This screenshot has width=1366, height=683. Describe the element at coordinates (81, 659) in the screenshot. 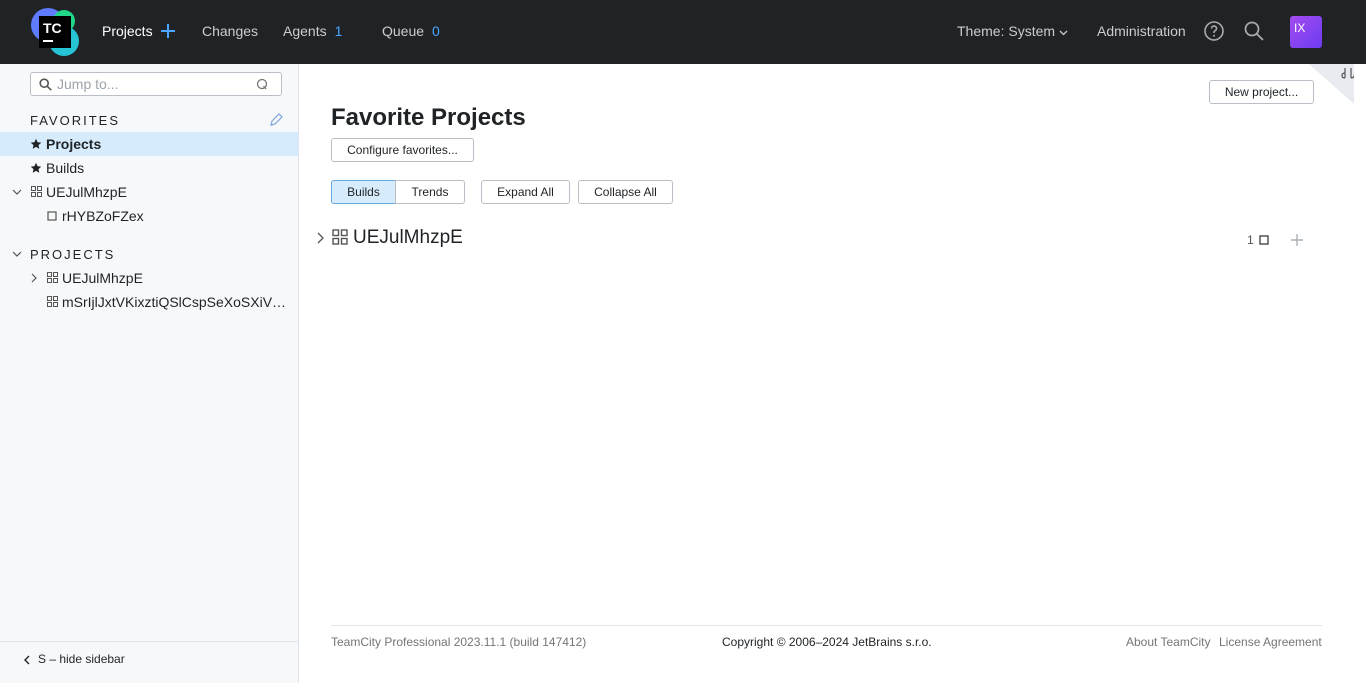

I see `hide-sidebar-label: S – hide sidebar` at that location.